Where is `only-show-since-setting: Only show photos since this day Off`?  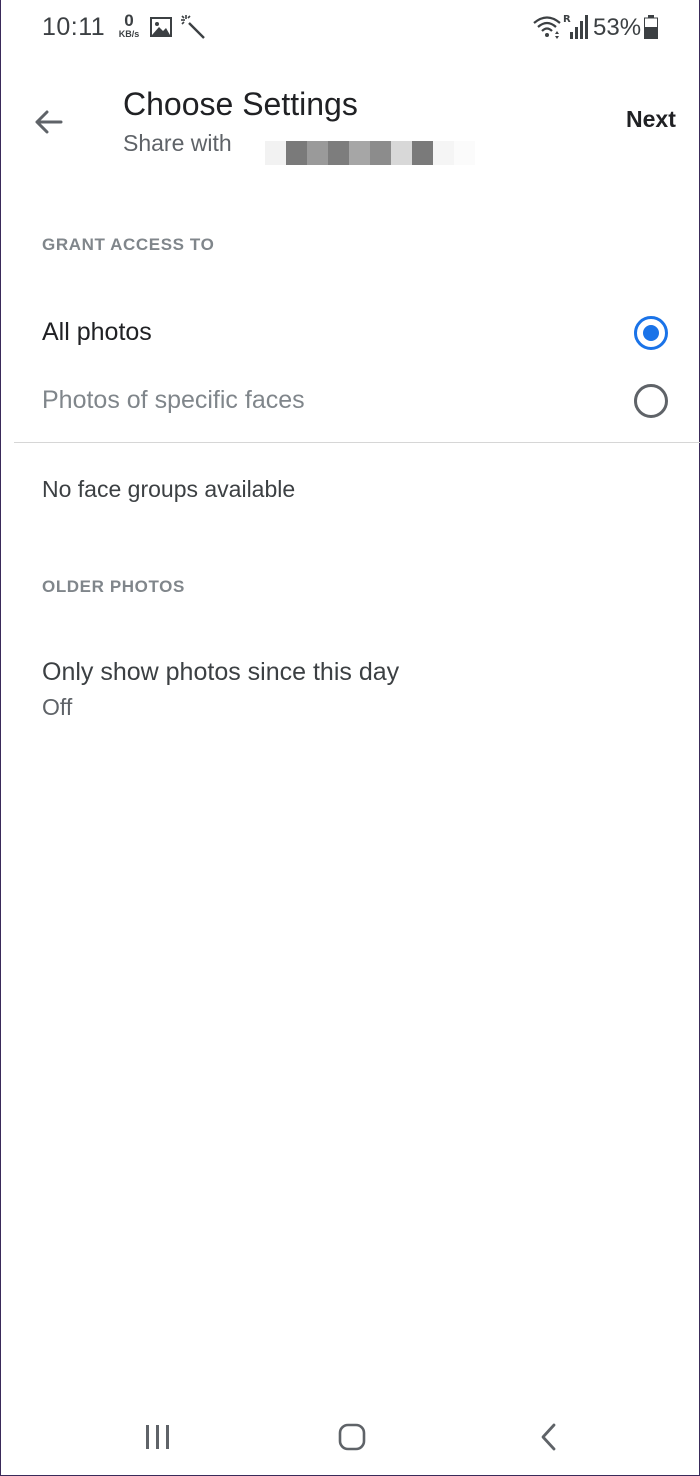
only-show-since-setting: Only show photos since this day Off is located at coordinates (350, 690).